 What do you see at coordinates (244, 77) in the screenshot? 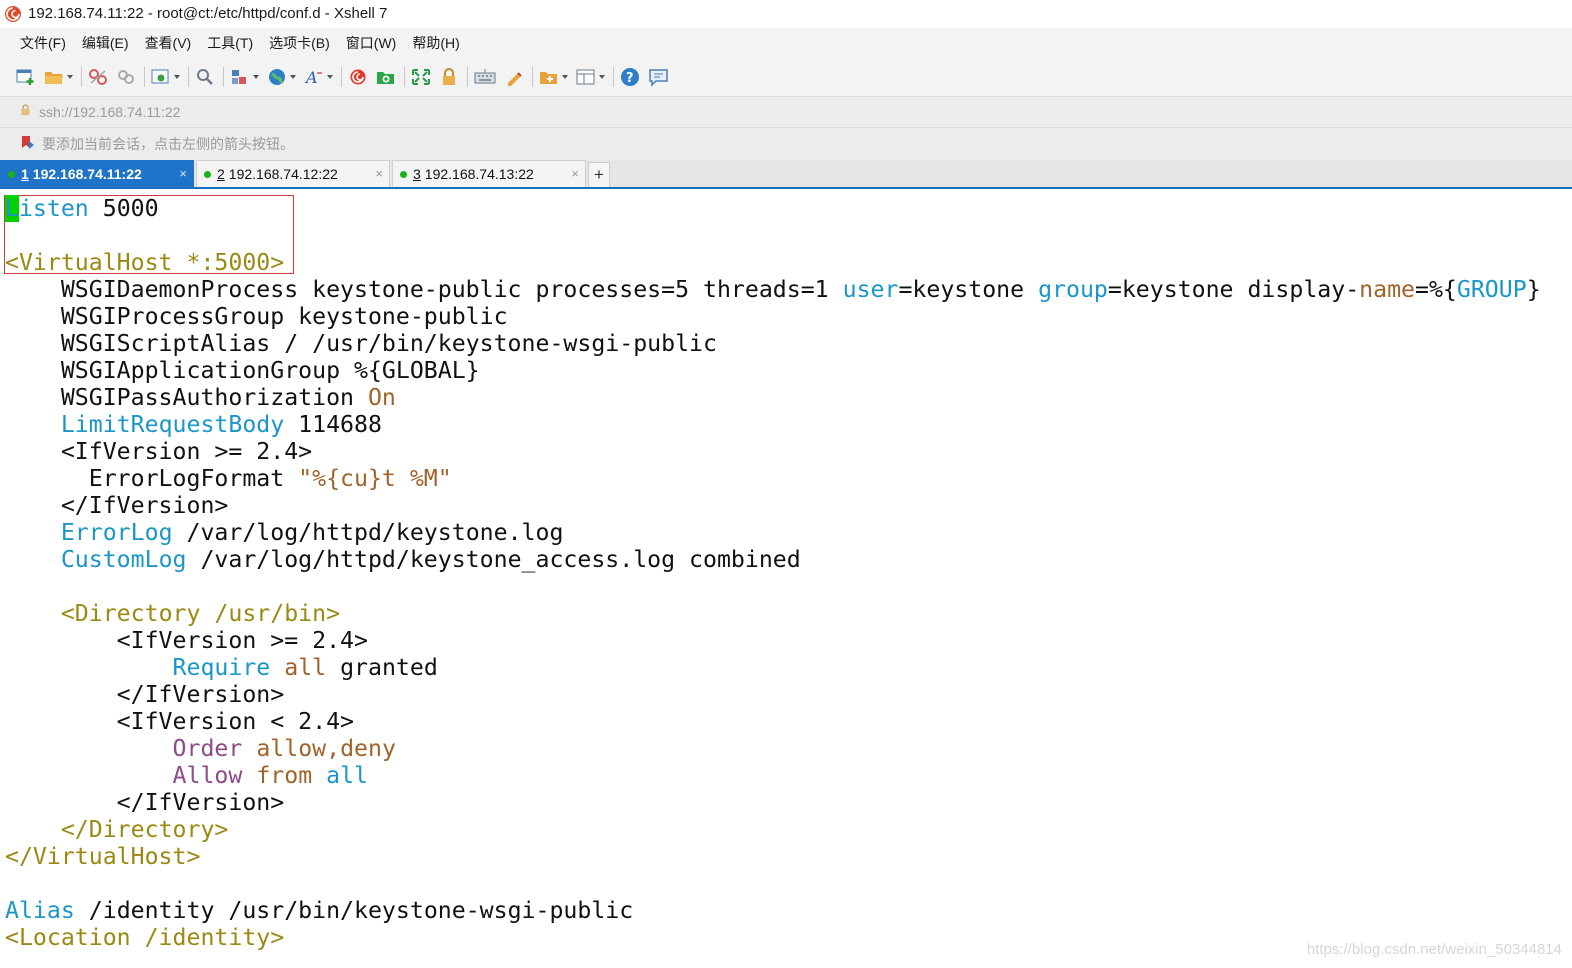
I see `transfer-icon` at bounding box center [244, 77].